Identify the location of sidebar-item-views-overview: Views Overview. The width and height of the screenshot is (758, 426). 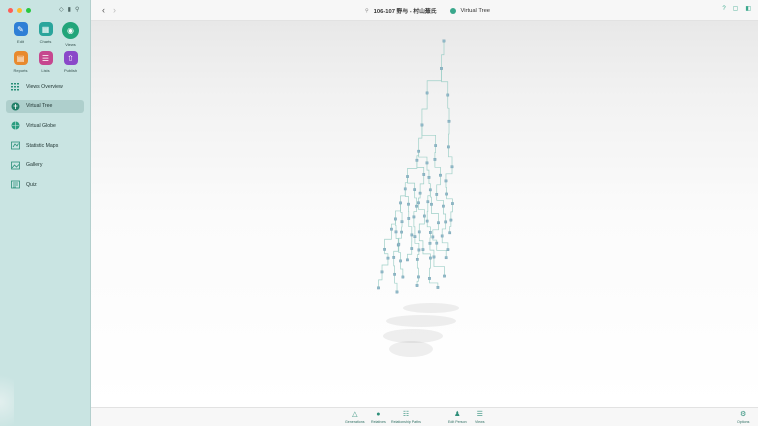
(45, 86).